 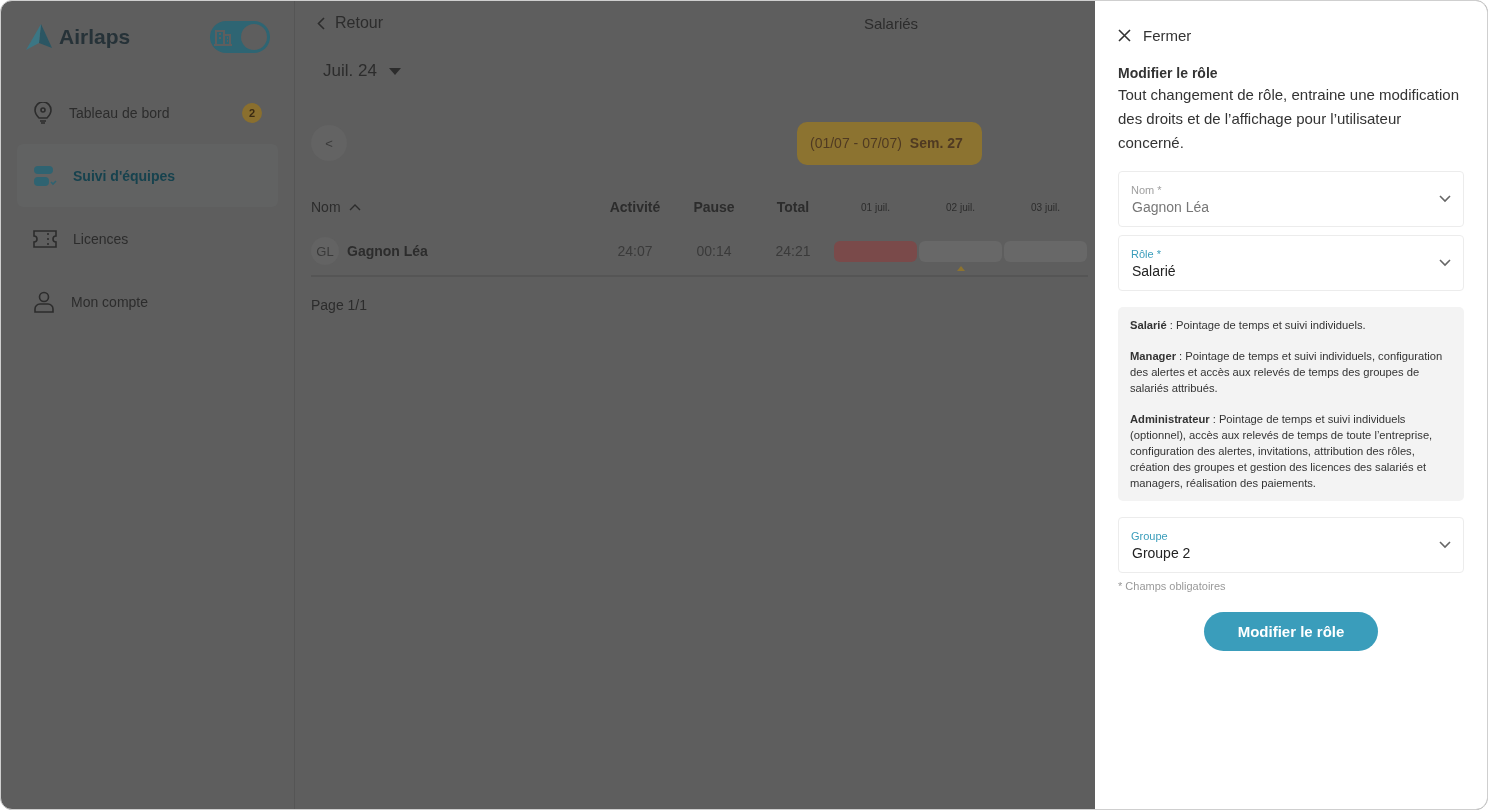 What do you see at coordinates (329, 143) in the screenshot?
I see `previous-week-button: <` at bounding box center [329, 143].